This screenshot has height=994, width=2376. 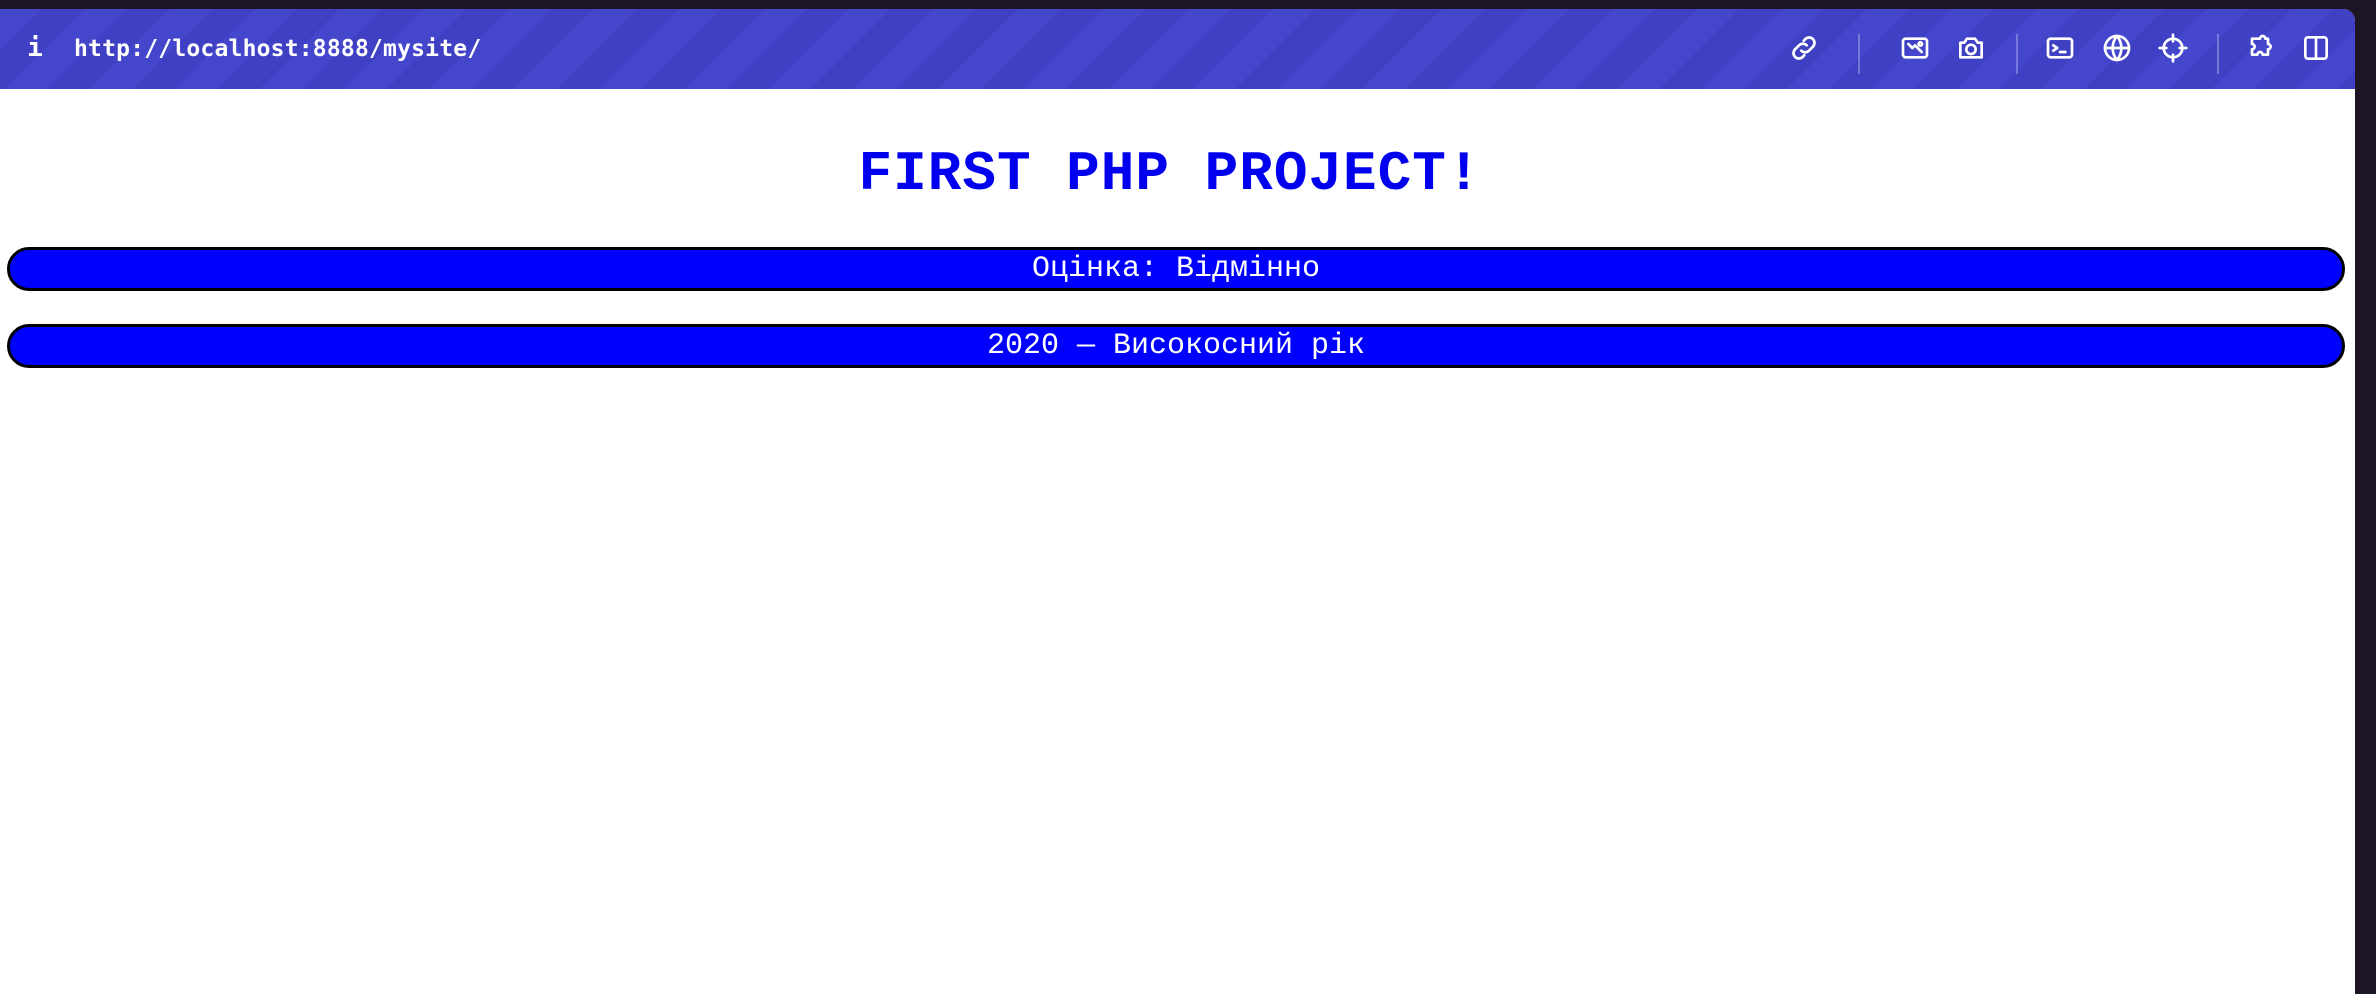 I want to click on link-icon, so click(x=1804, y=48).